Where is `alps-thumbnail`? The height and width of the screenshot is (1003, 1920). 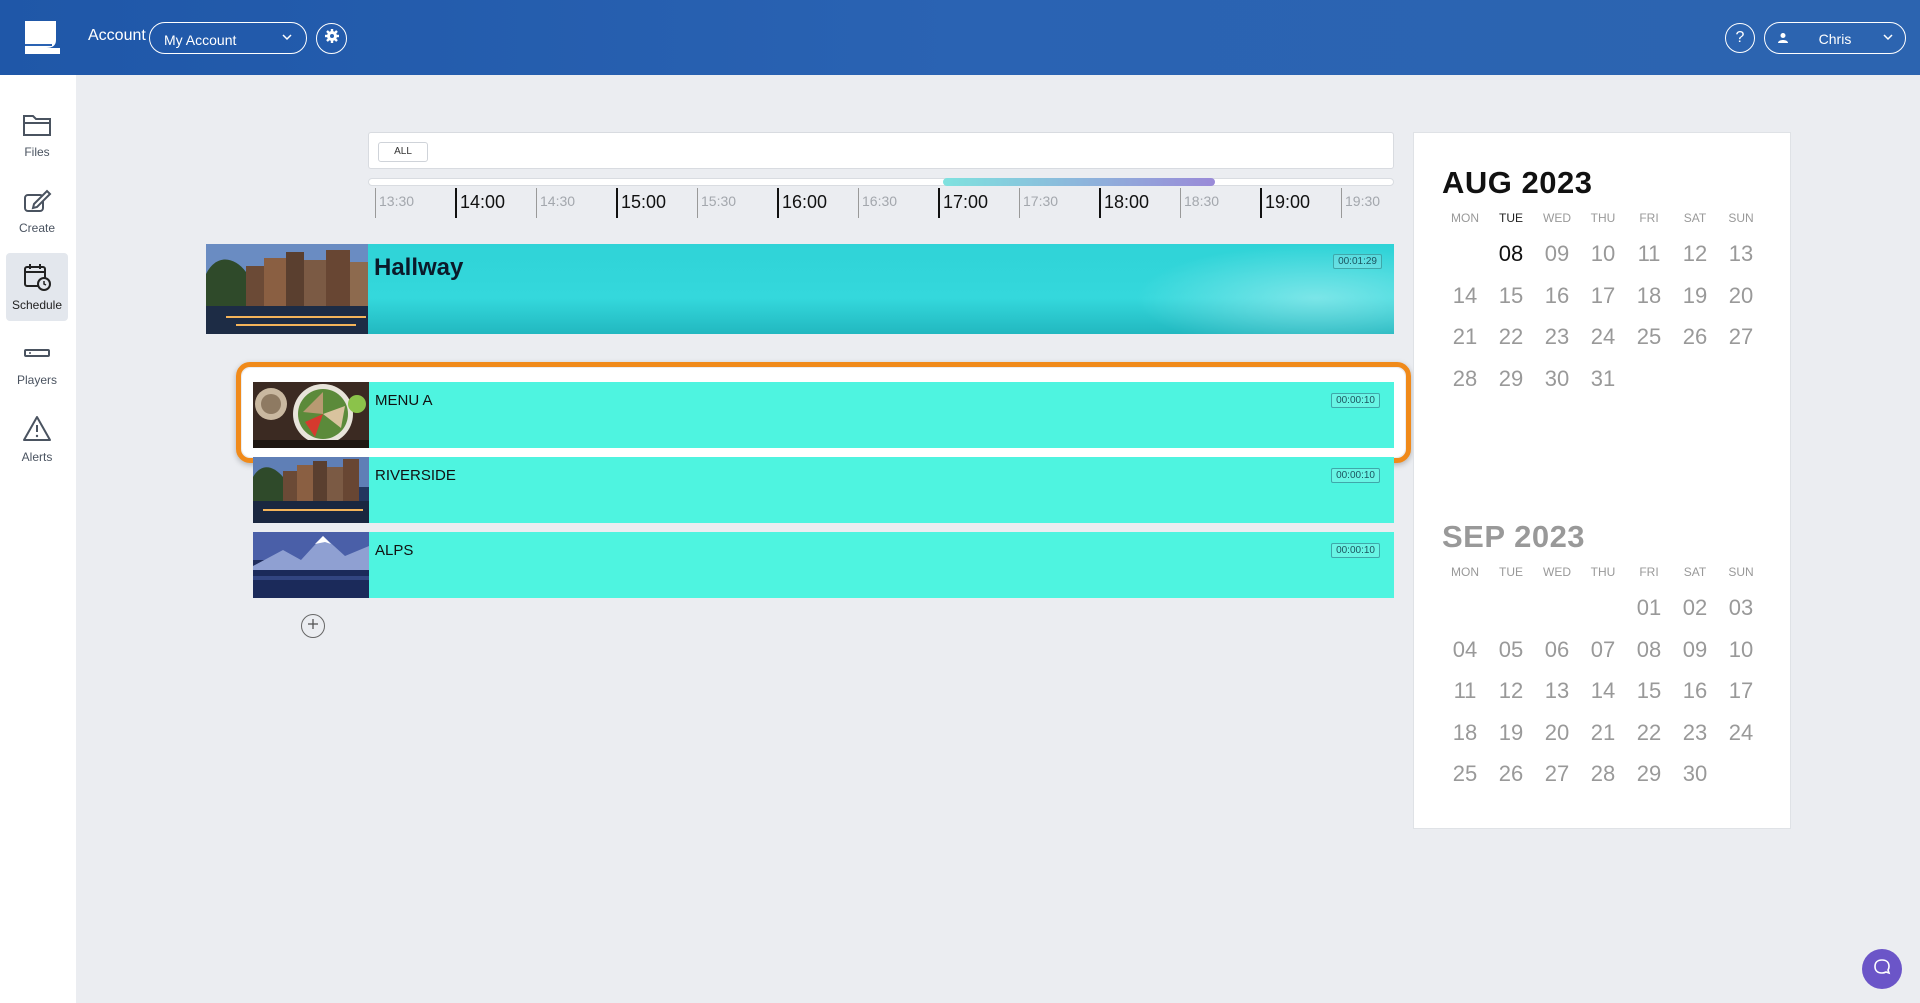
alps-thumbnail is located at coordinates (311, 567).